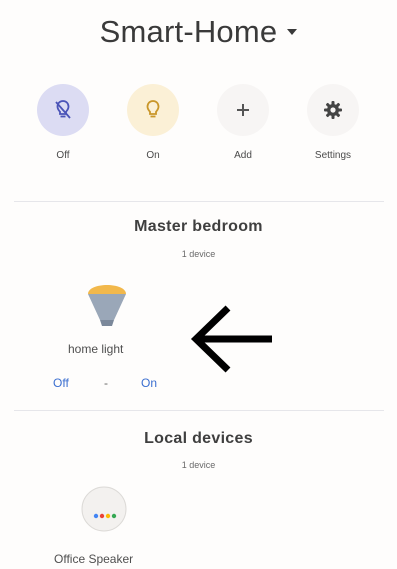  Describe the element at coordinates (292, 32) in the screenshot. I see `caret-down-icon` at that location.